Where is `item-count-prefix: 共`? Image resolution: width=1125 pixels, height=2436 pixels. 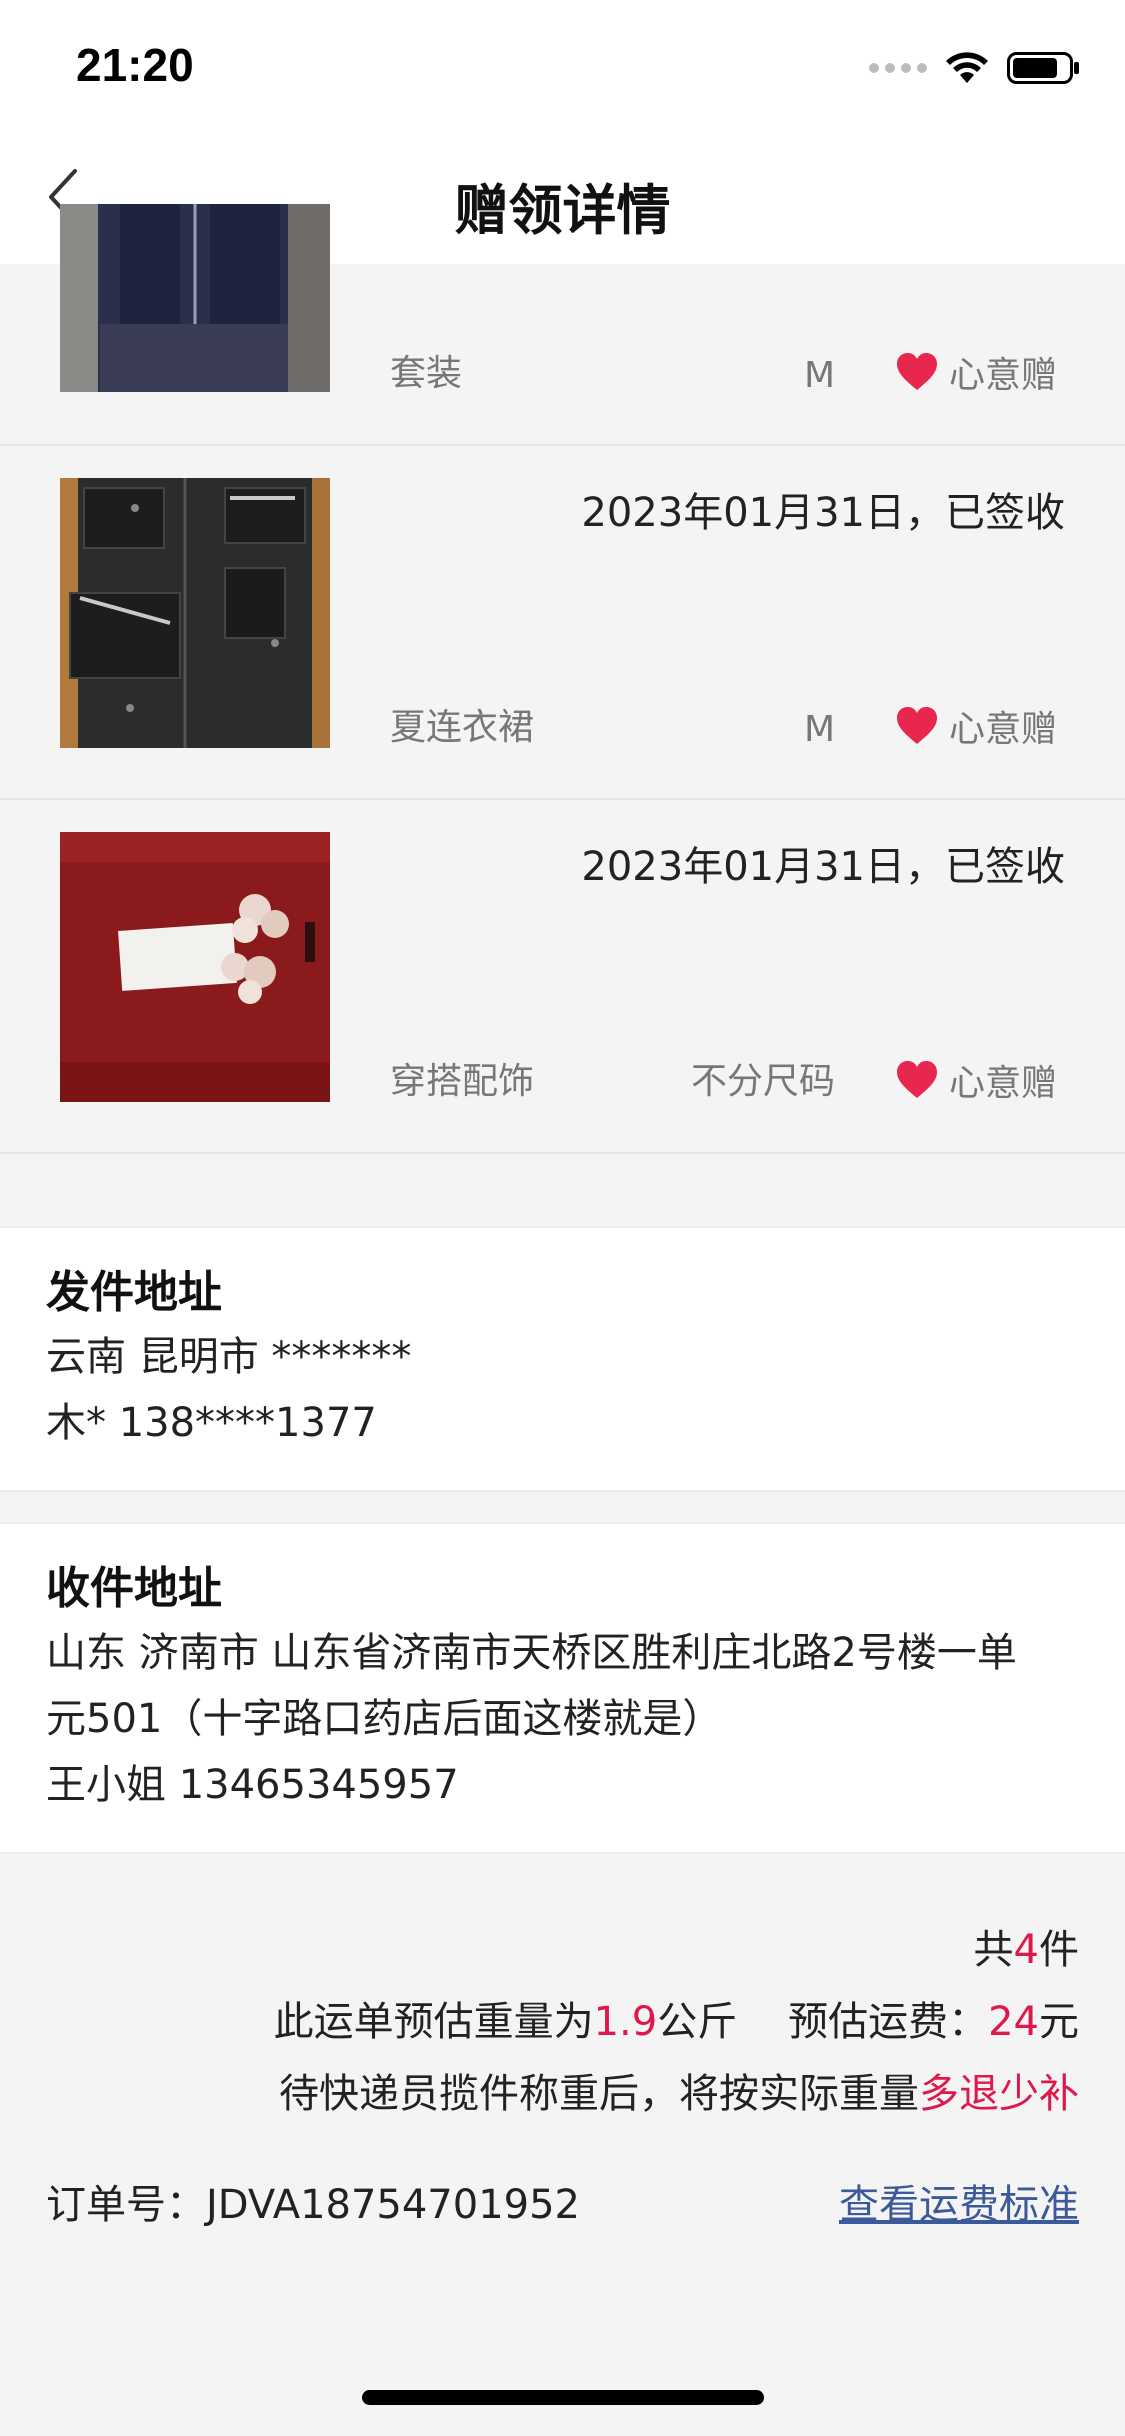 item-count-prefix: 共 is located at coordinates (993, 1950).